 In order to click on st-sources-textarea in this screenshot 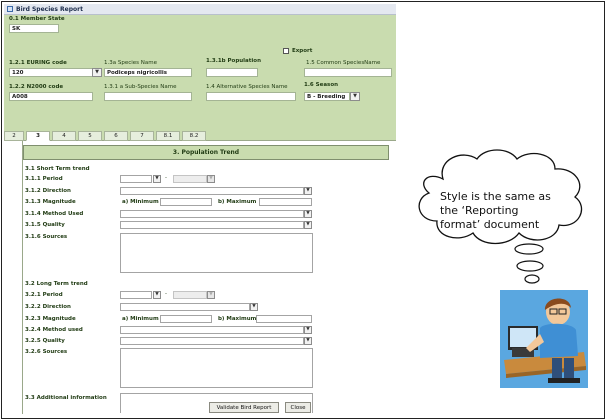, I will do `click(216, 253)`.